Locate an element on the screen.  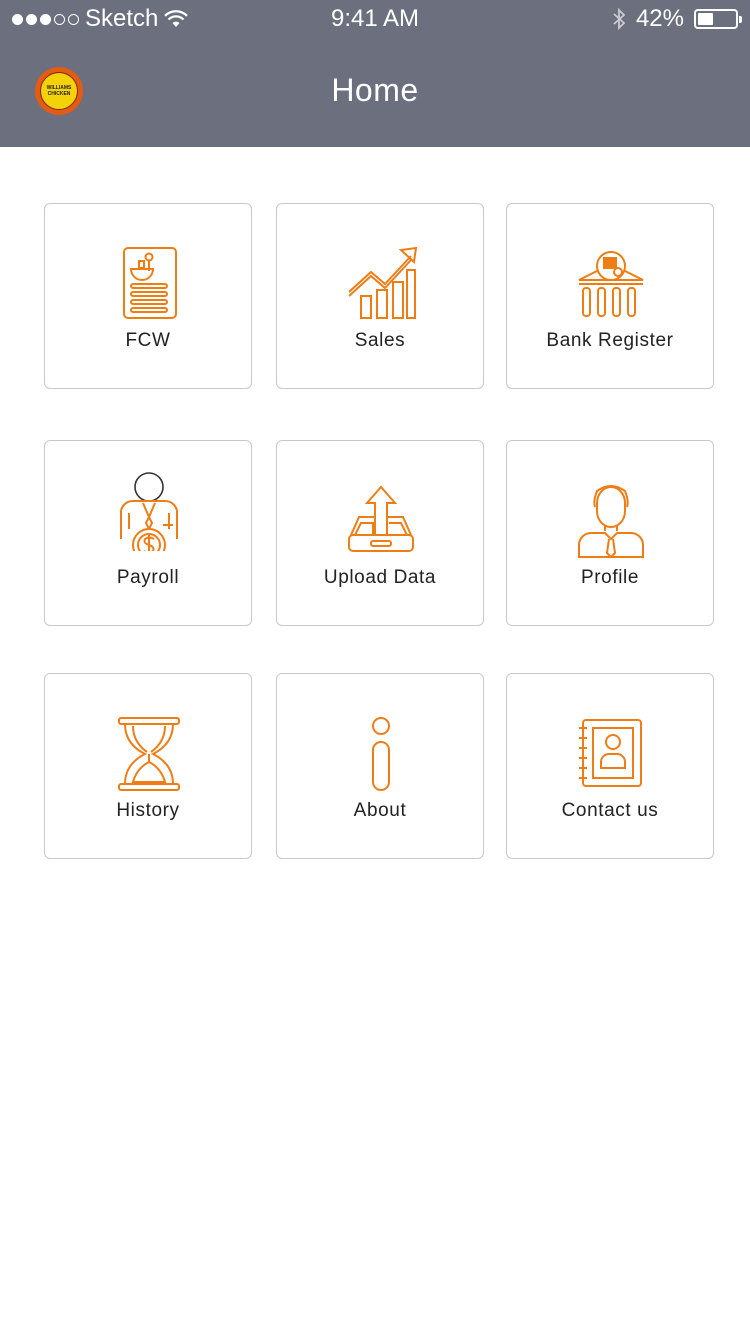
bluetooth-icon is located at coordinates (619, 19).